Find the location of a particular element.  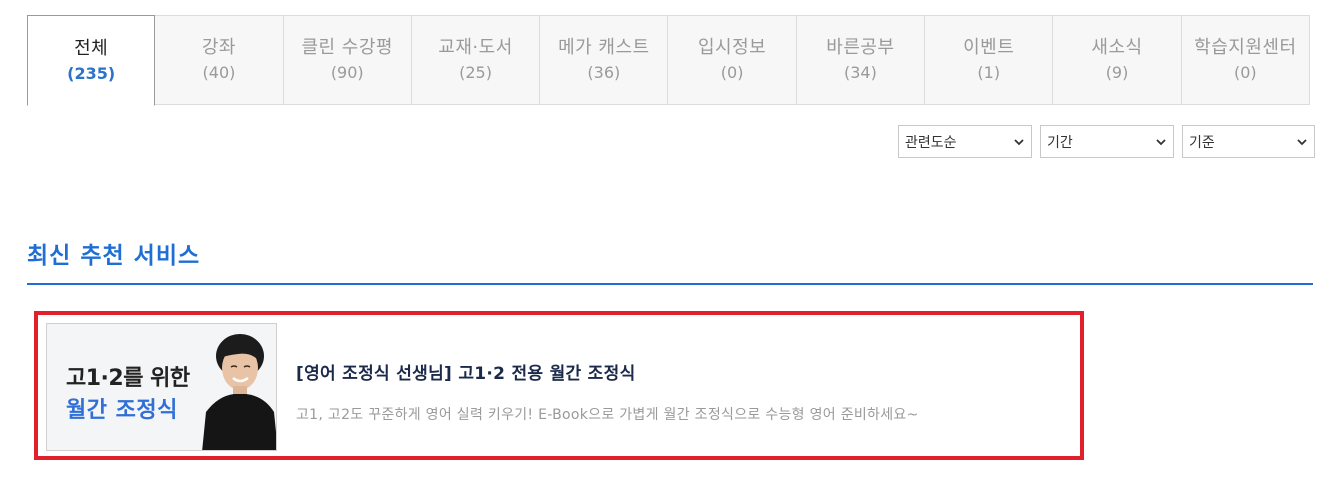

tab-lectures: 강좌 (40) is located at coordinates (219, 60).